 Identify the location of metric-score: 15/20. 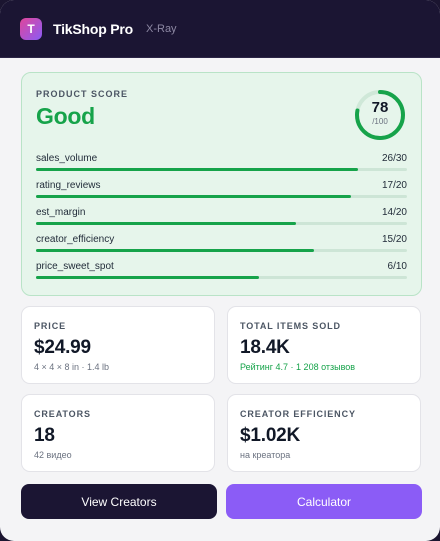
(394, 239).